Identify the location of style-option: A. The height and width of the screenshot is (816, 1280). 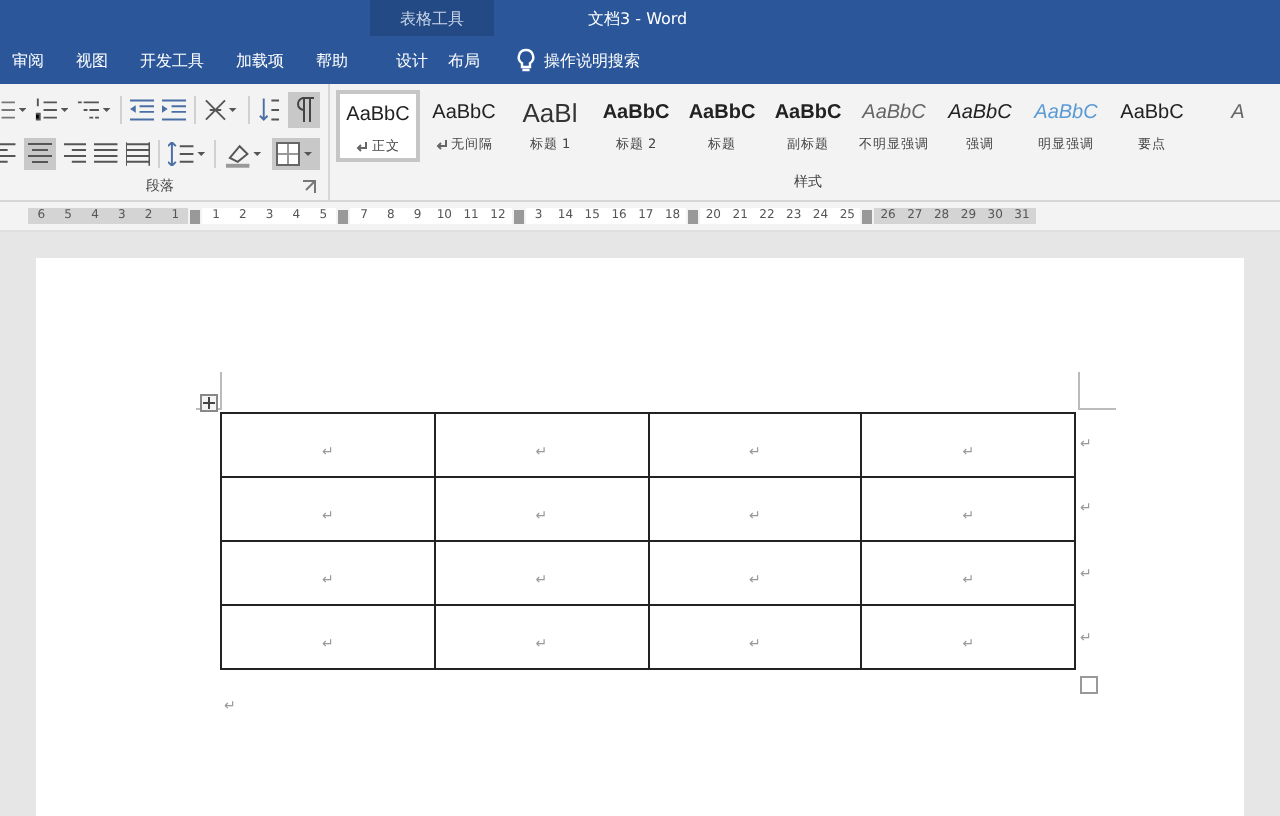
(1238, 126).